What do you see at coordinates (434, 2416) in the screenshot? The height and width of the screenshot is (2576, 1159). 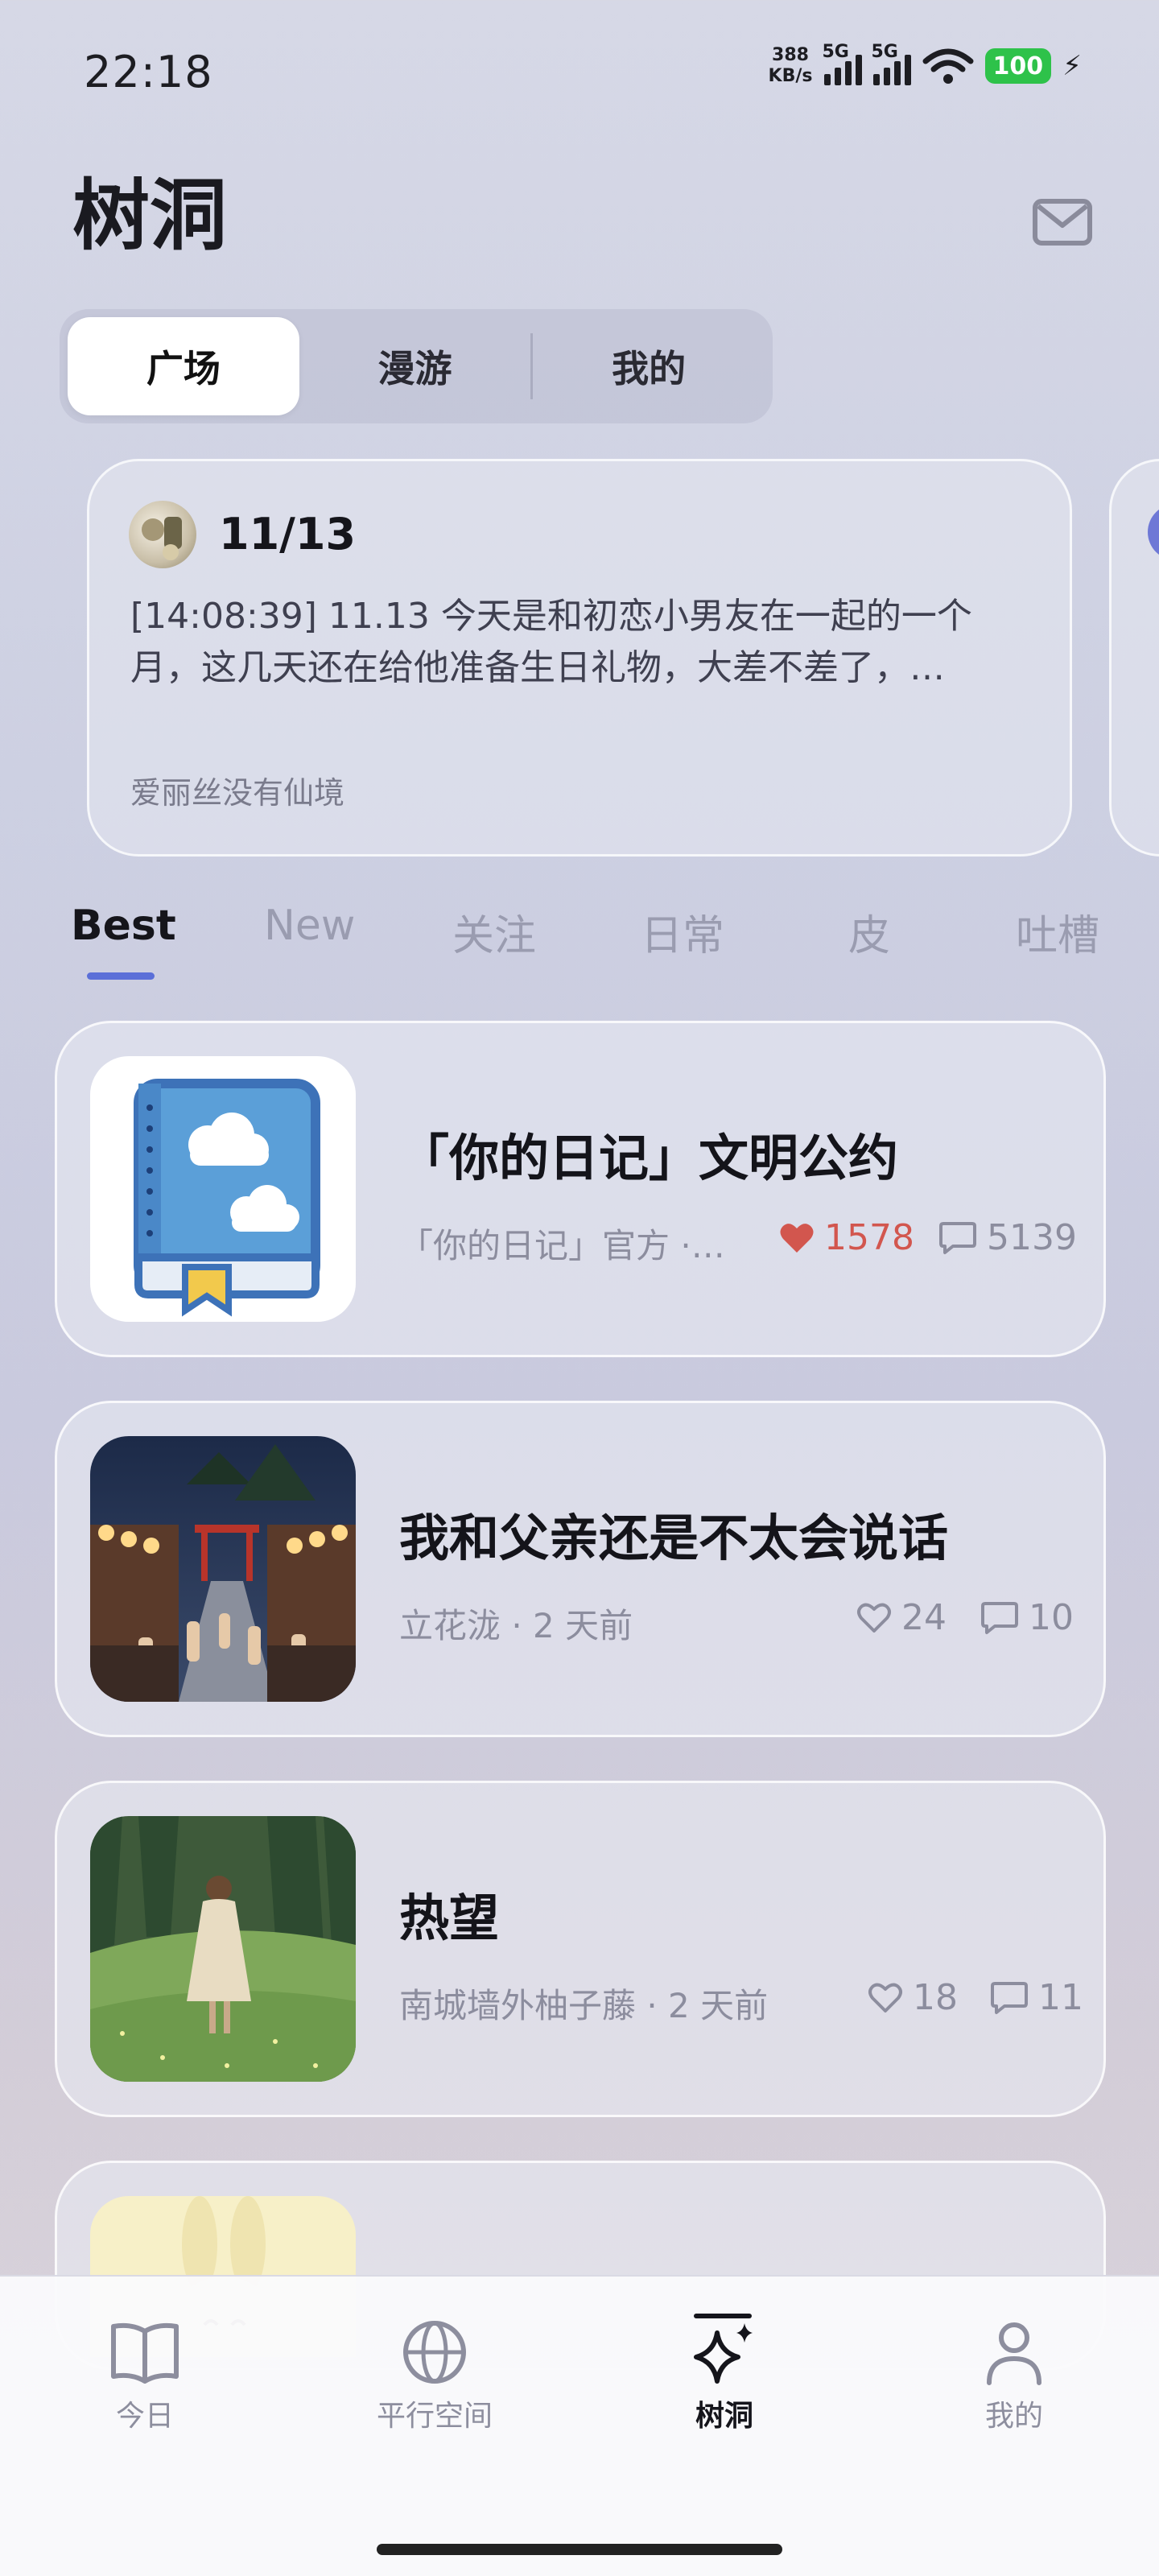 I see `nav-label: 平行空间` at bounding box center [434, 2416].